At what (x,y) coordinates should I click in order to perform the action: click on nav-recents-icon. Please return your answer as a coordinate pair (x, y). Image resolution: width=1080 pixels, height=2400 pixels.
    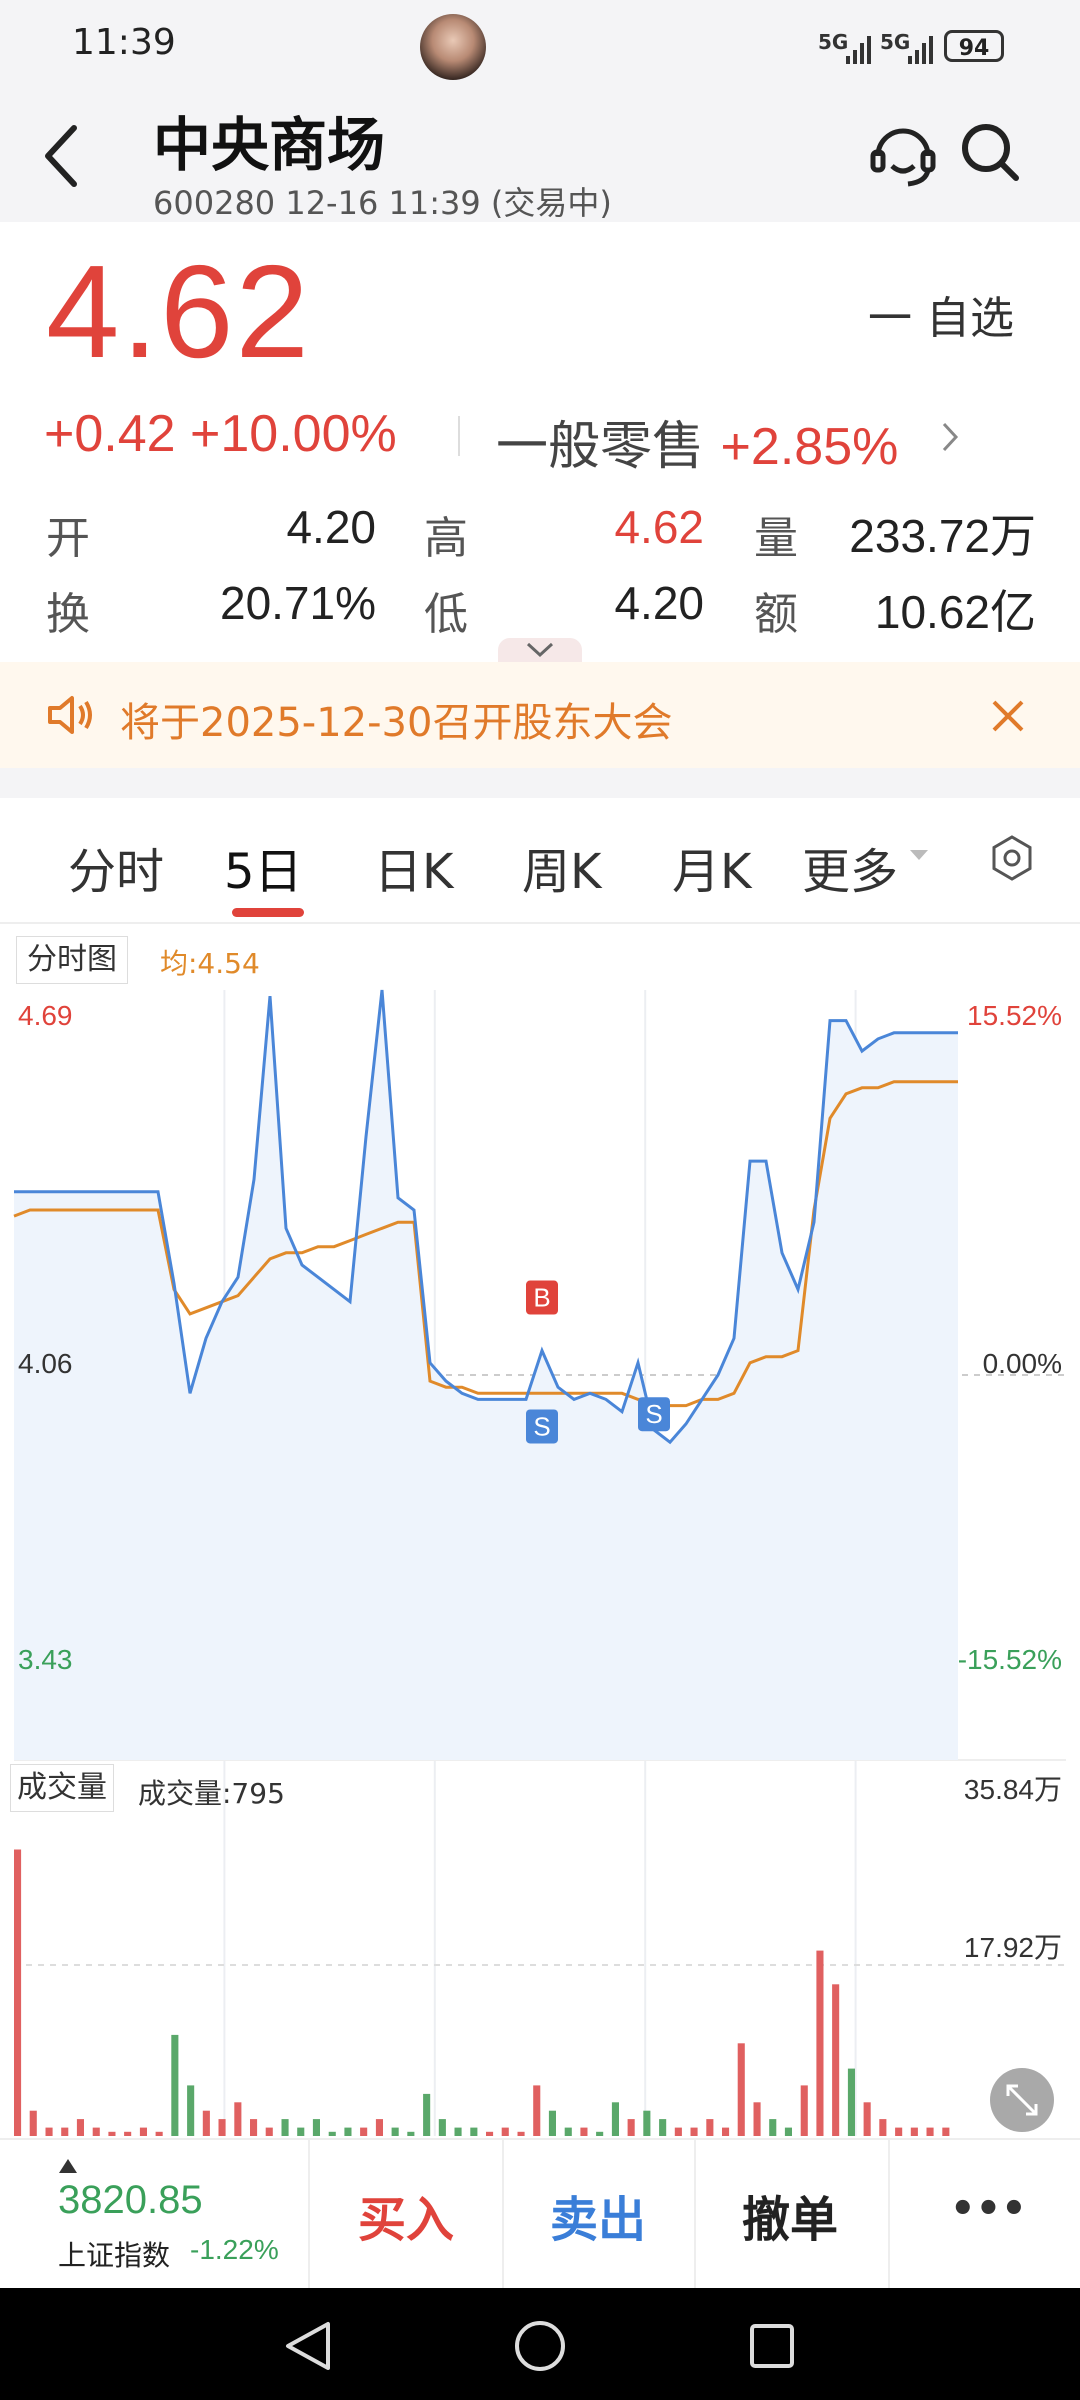
    Looking at the image, I should click on (772, 2346).